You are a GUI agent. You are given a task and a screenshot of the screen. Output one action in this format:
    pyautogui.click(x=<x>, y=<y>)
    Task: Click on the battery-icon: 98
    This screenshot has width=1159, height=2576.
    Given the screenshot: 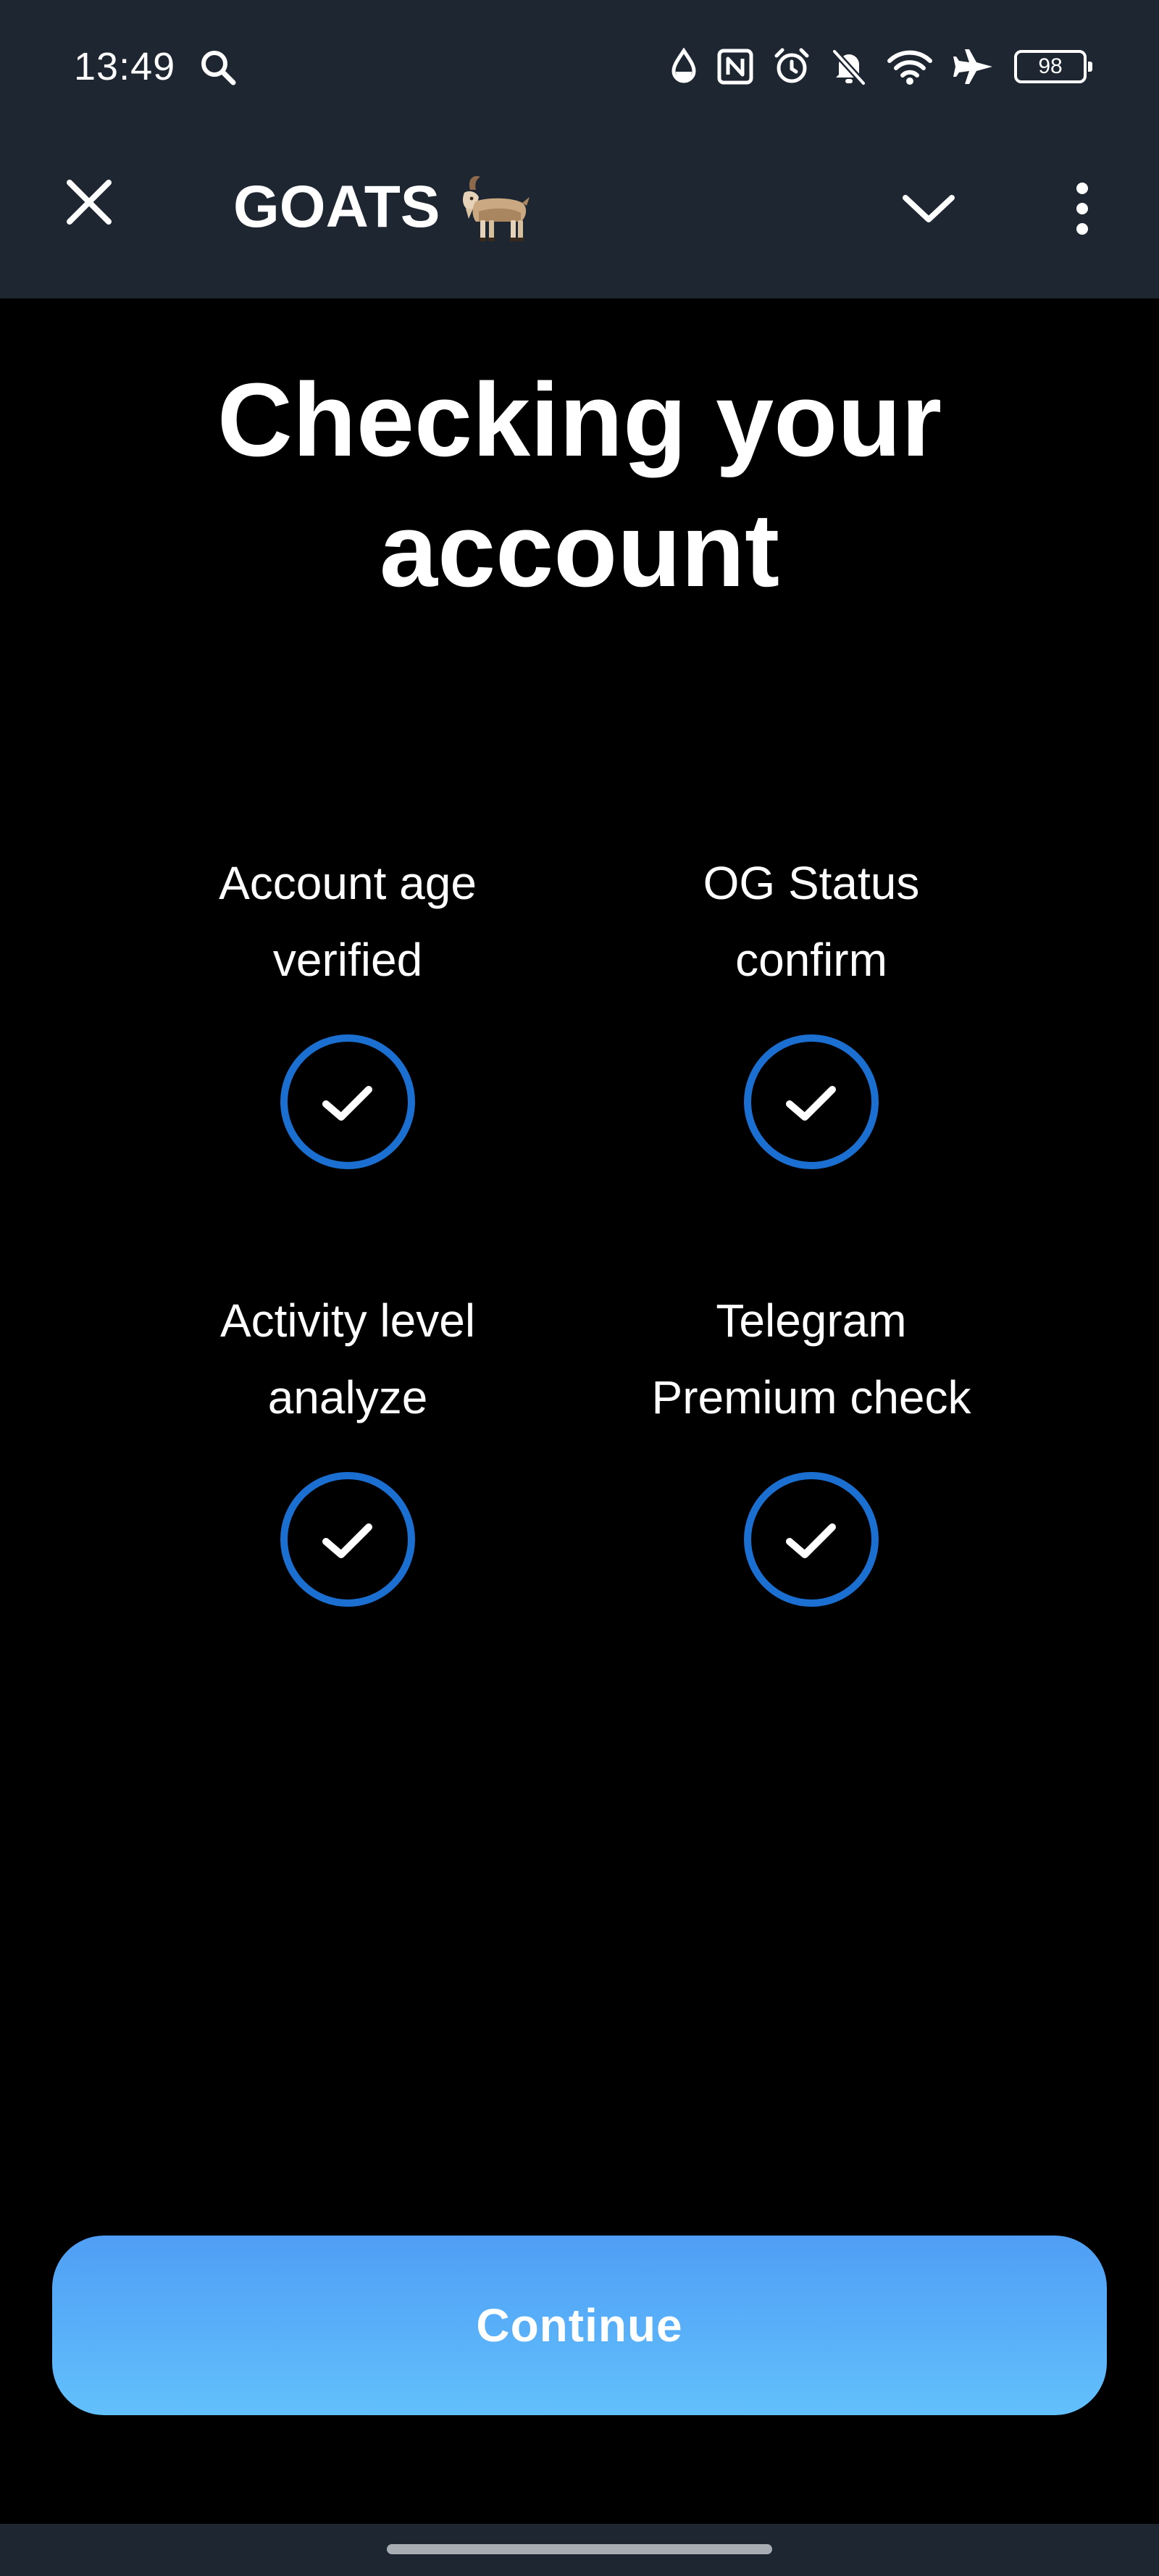 What is the action you would take?
    pyautogui.click(x=1053, y=66)
    